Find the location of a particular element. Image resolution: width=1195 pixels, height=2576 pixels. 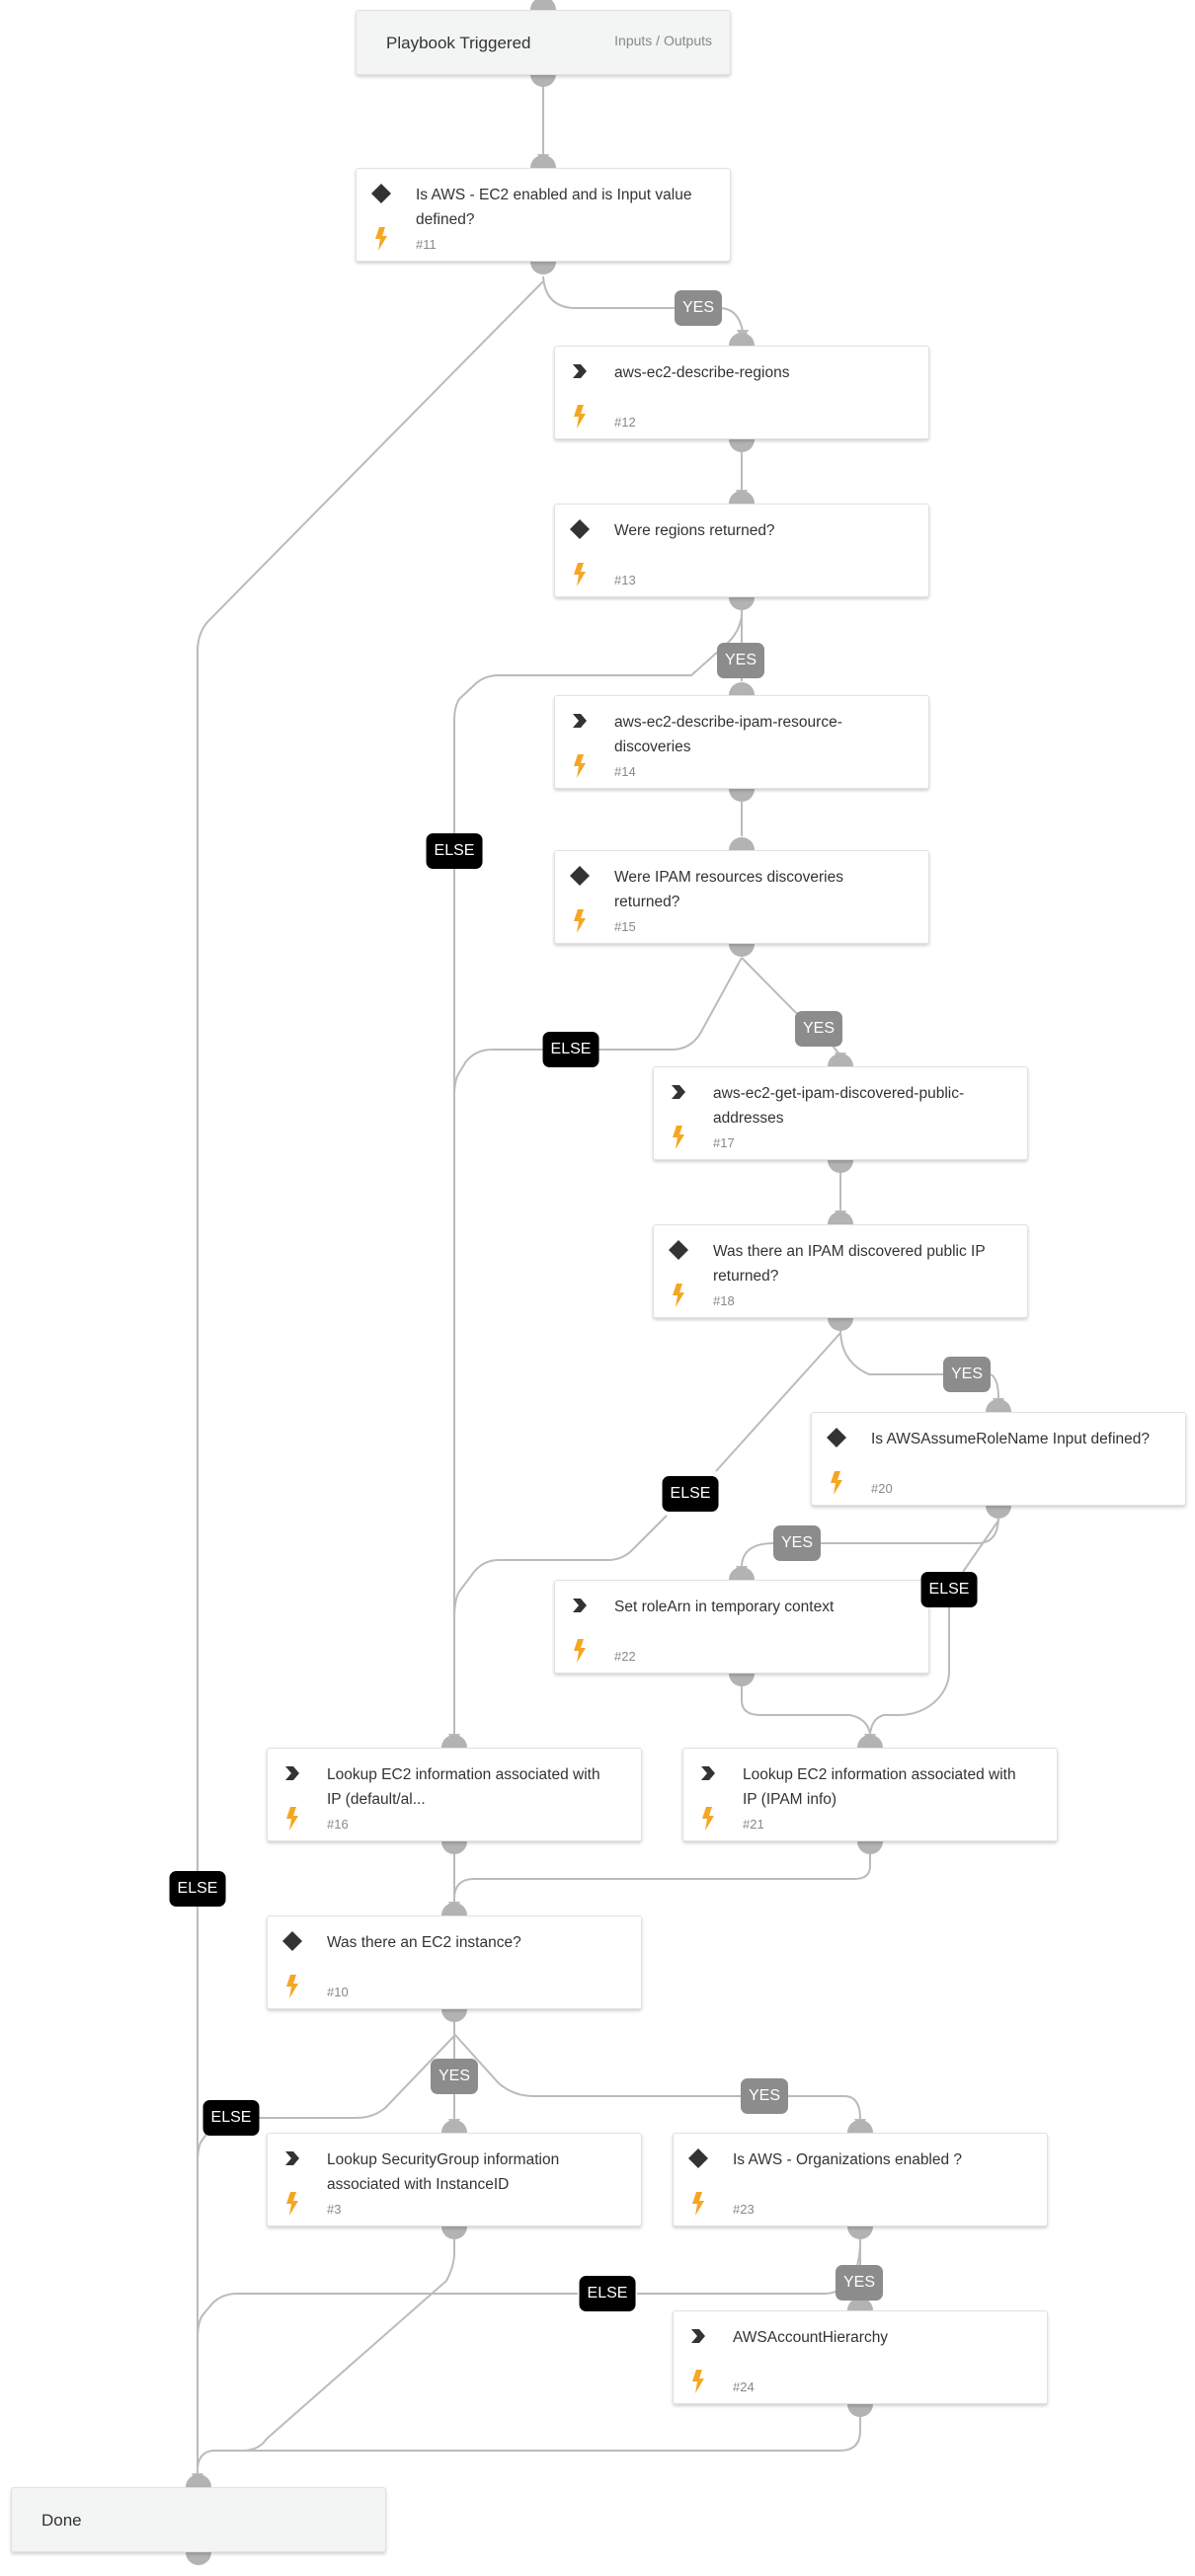

task-id: #16 is located at coordinates (338, 1824).